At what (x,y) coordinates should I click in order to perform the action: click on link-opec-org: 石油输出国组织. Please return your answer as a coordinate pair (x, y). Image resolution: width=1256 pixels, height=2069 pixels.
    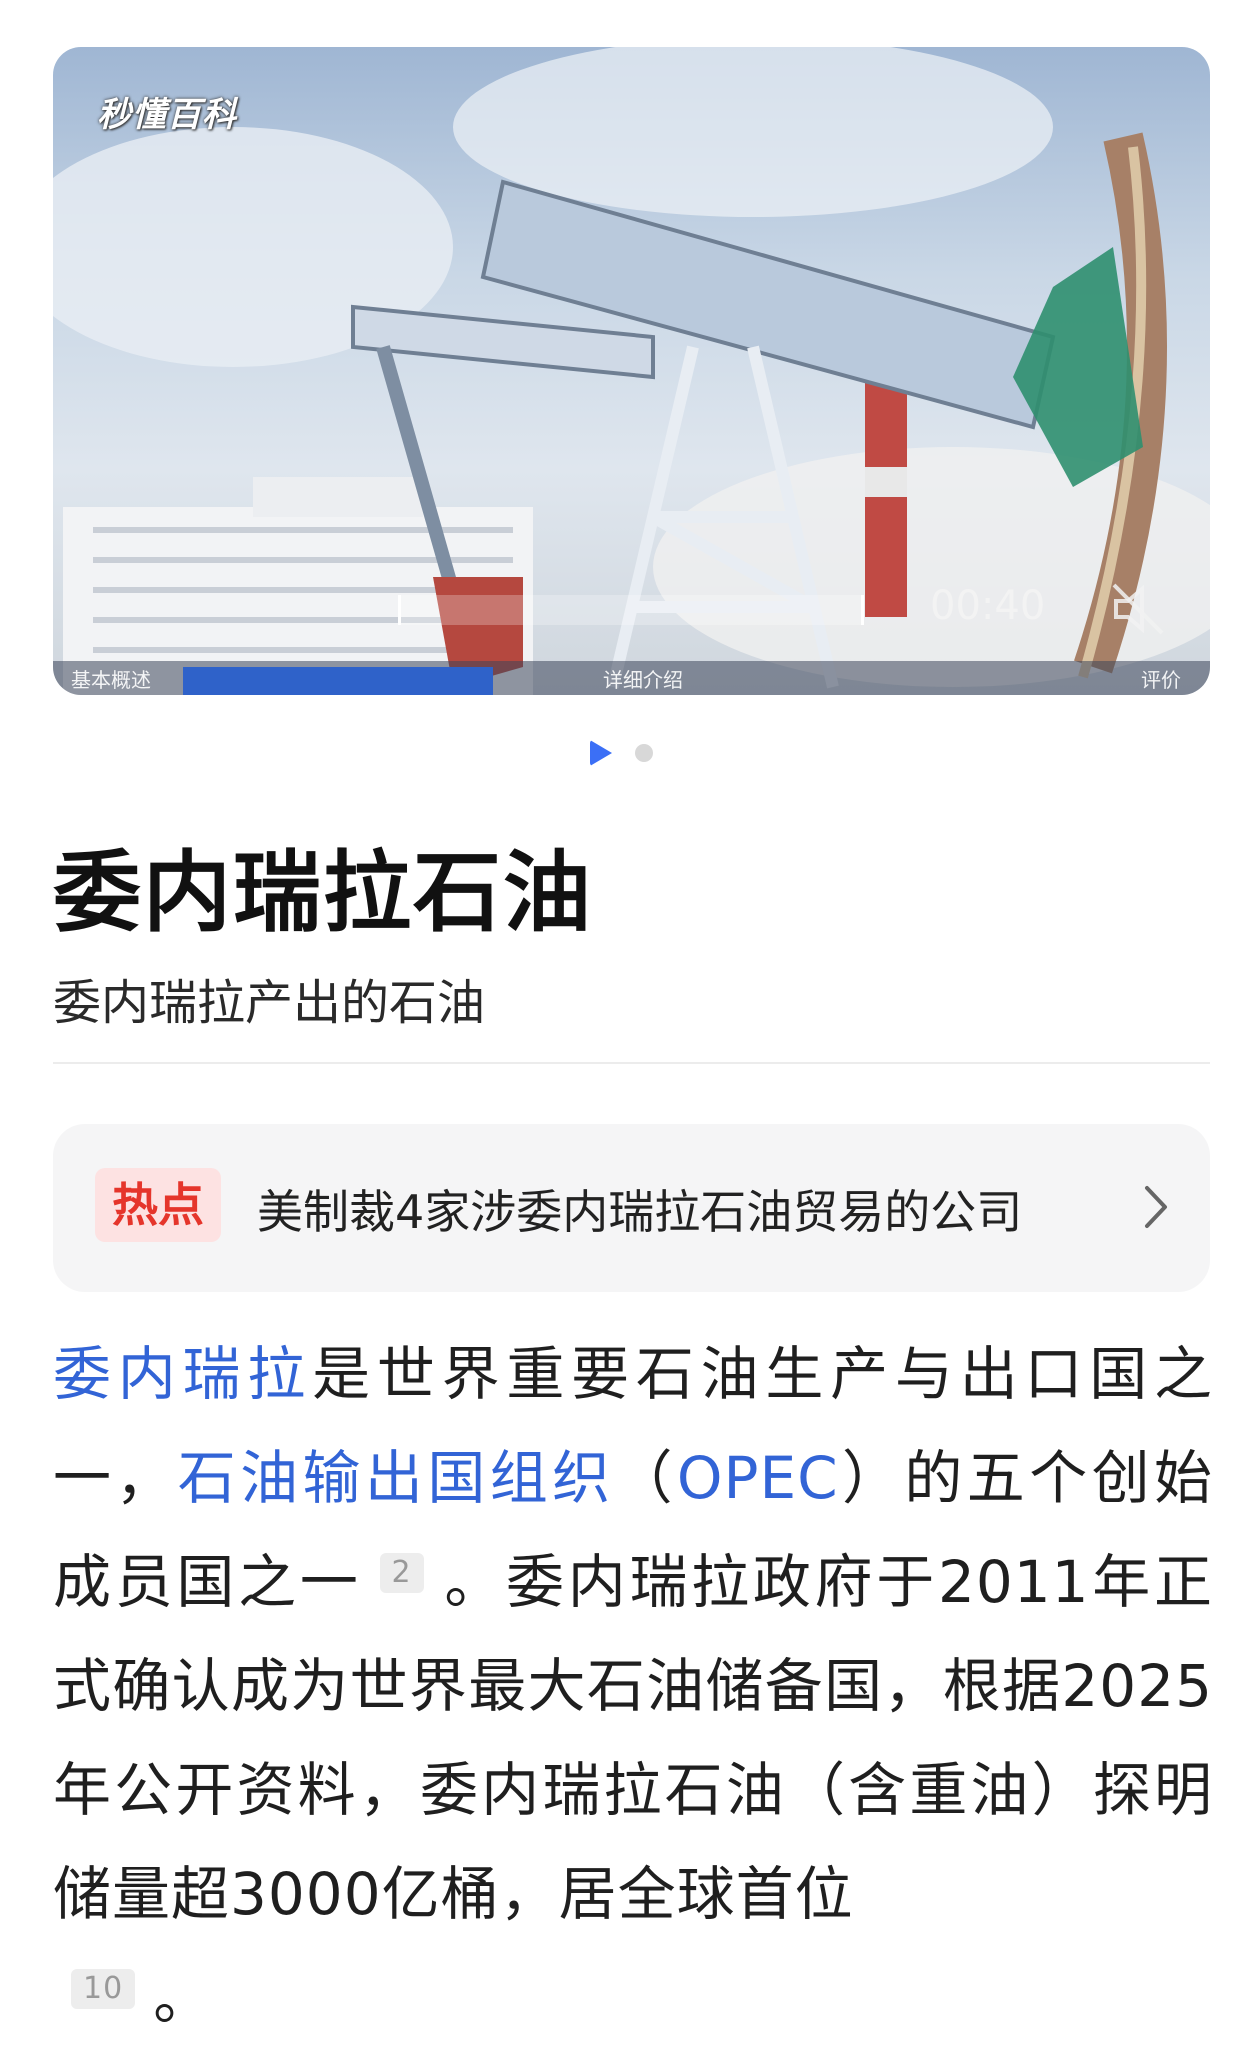
    Looking at the image, I should click on (396, 1478).